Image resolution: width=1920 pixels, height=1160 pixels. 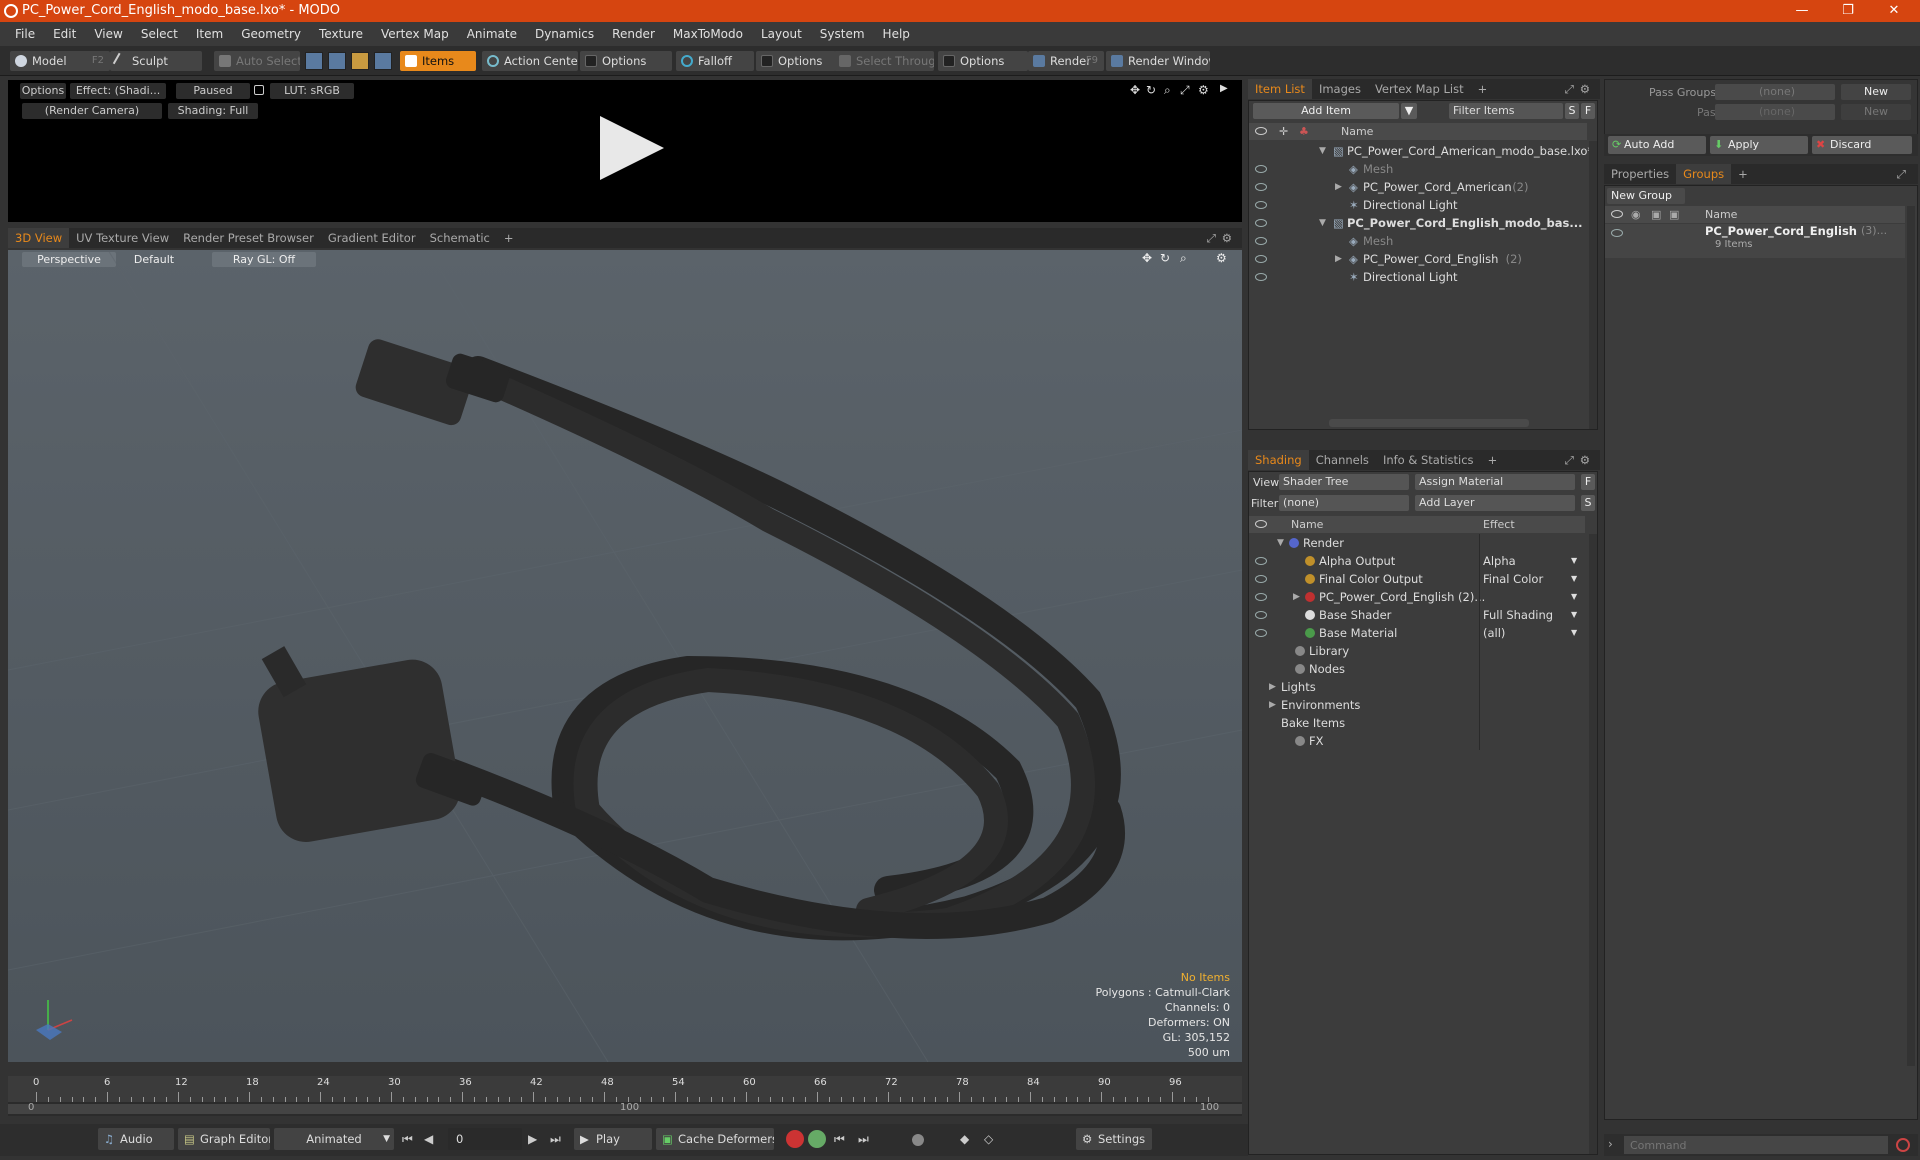 I want to click on play-icon, so click(x=632, y=148).